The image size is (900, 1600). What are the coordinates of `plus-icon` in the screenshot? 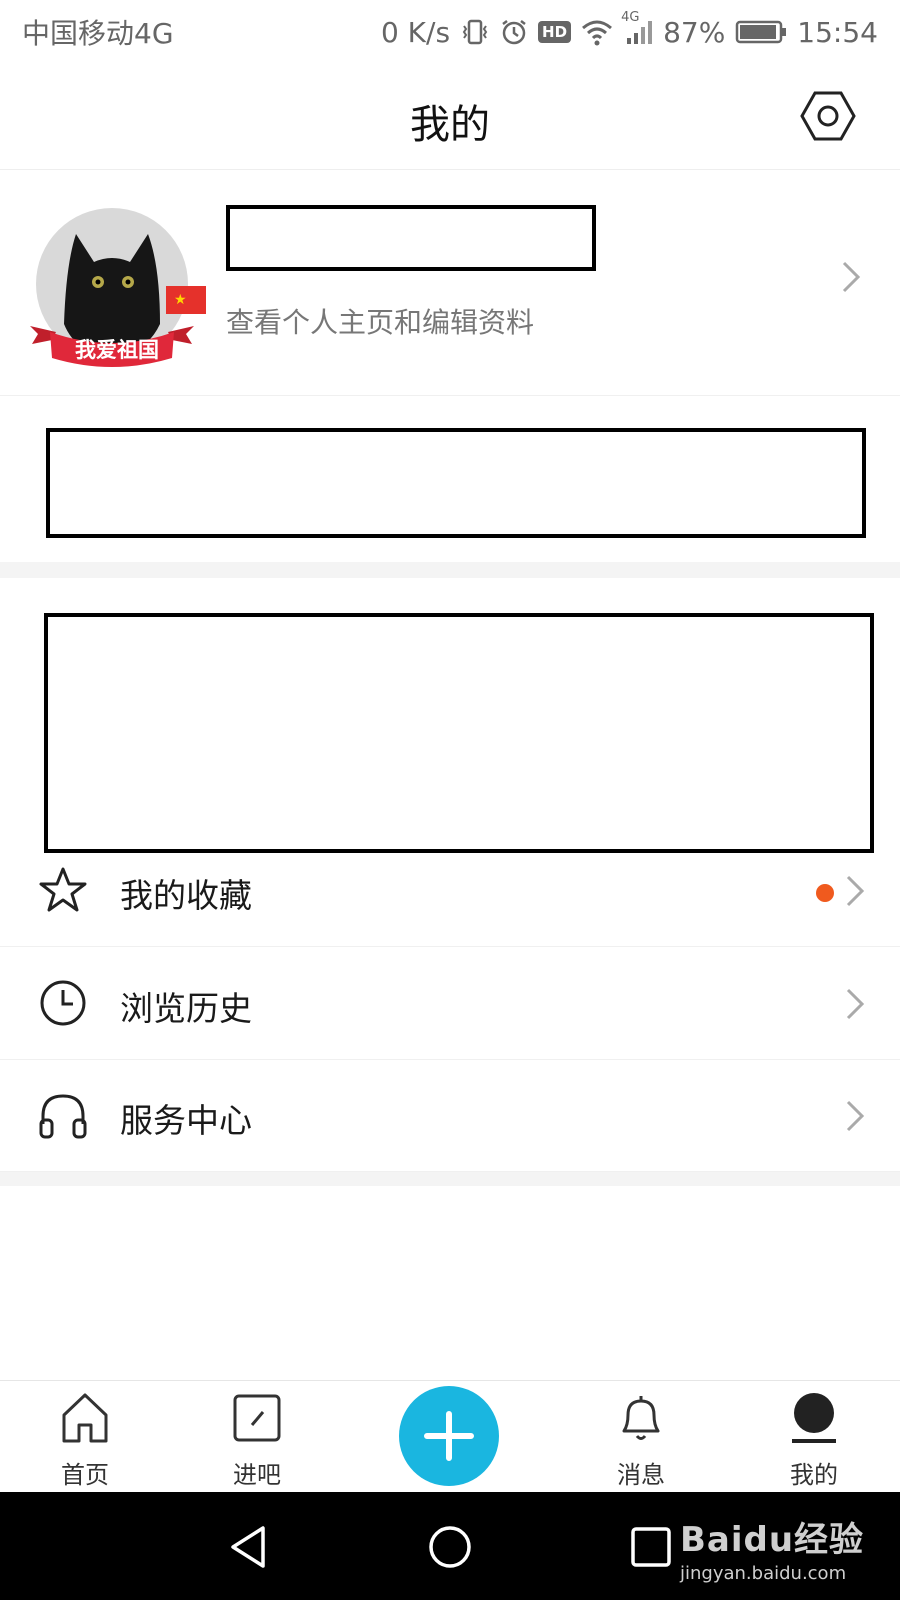 It's located at (449, 1436).